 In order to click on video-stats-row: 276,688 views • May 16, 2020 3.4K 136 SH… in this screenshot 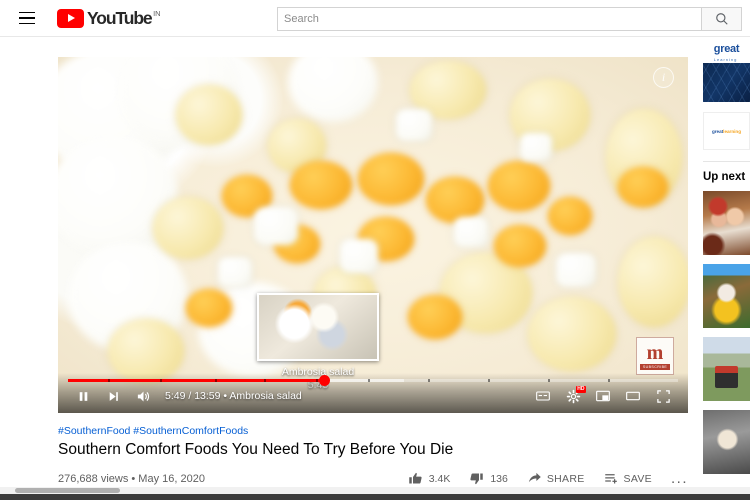, I will do `click(373, 478)`.